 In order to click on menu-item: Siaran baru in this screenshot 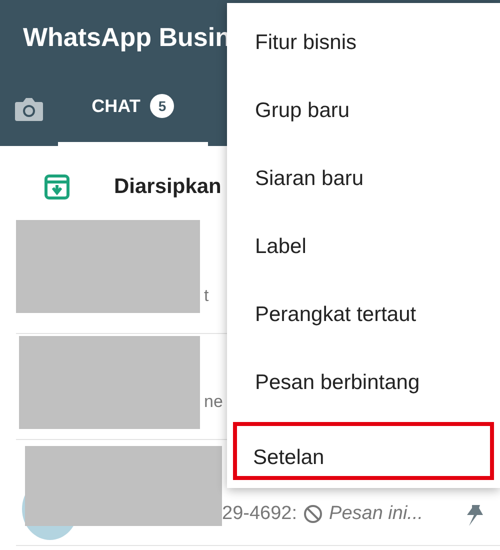, I will do `click(363, 179)`.